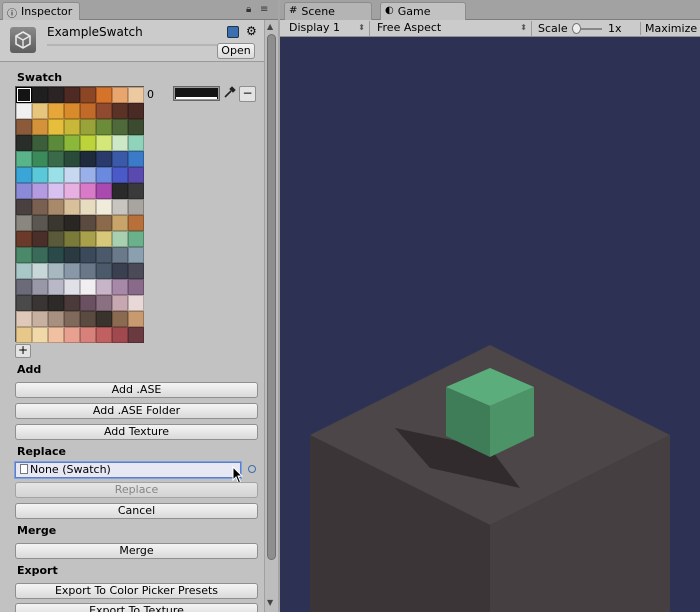 This screenshot has height=612, width=700. Describe the element at coordinates (264, 9) in the screenshot. I see `tab-menu-icon: ≡` at that location.